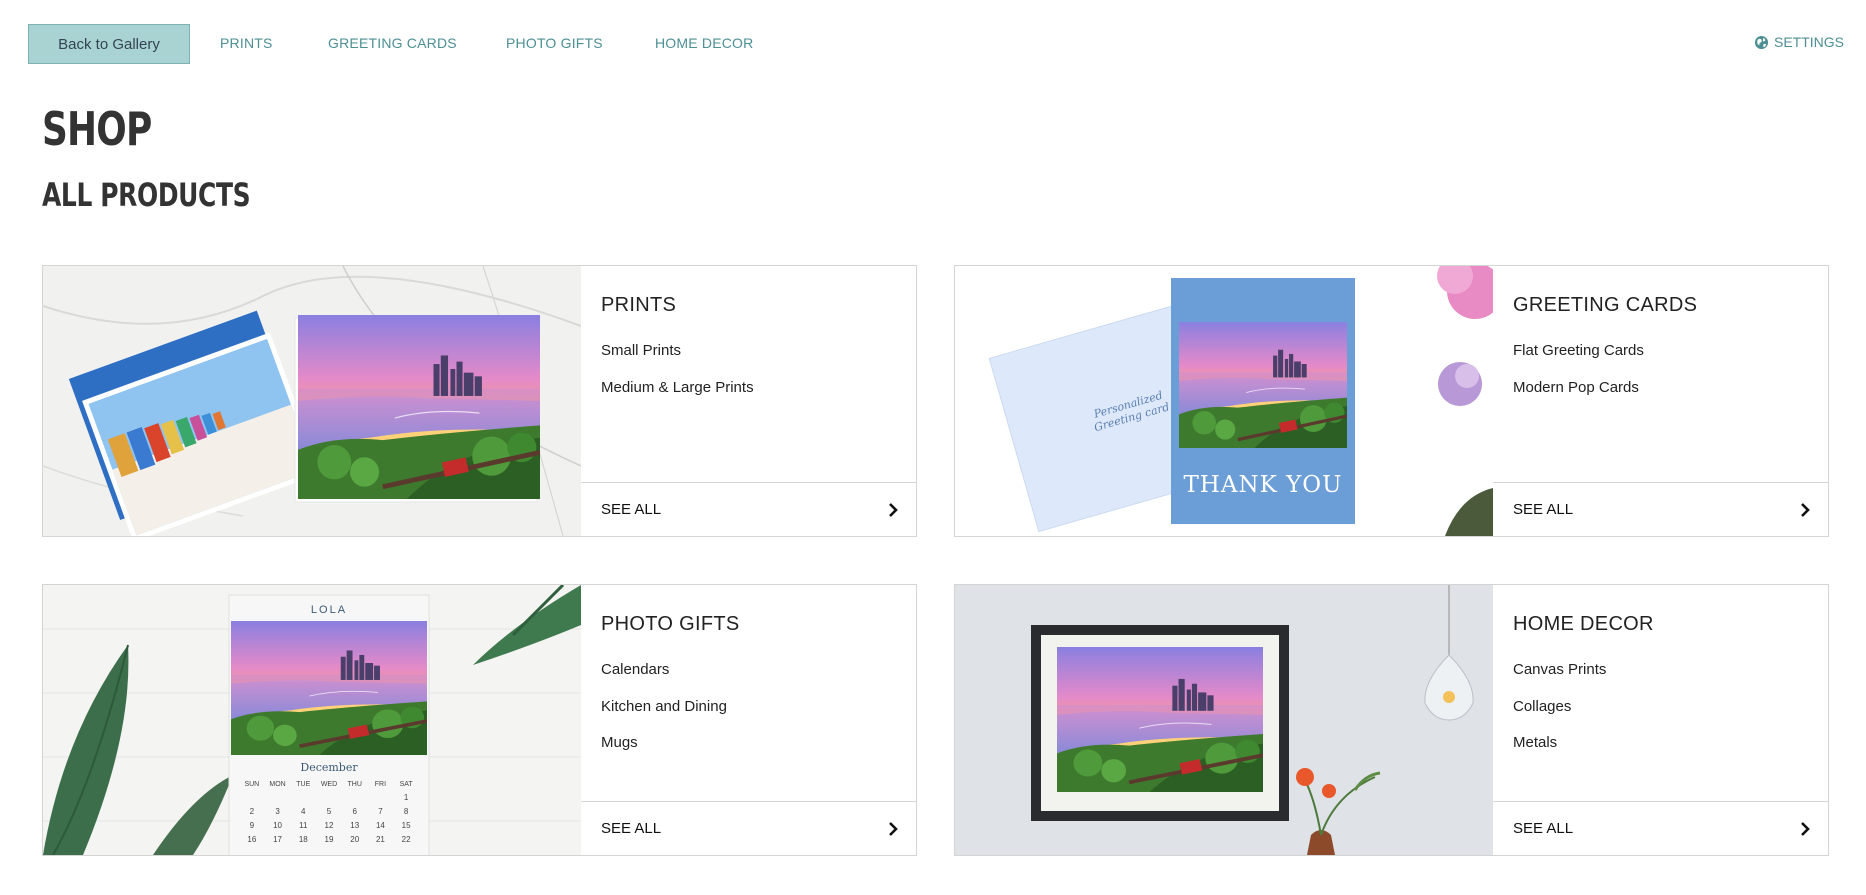 The image size is (1866, 895). I want to click on calendar-day: 11, so click(303, 825).